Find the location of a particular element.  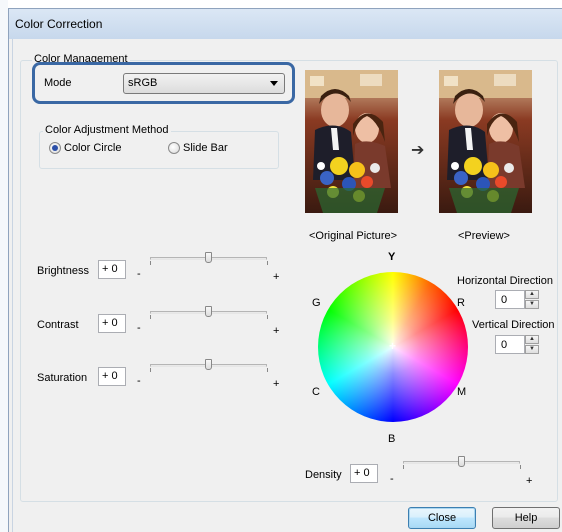

saturation-input: + 0 is located at coordinates (112, 376).